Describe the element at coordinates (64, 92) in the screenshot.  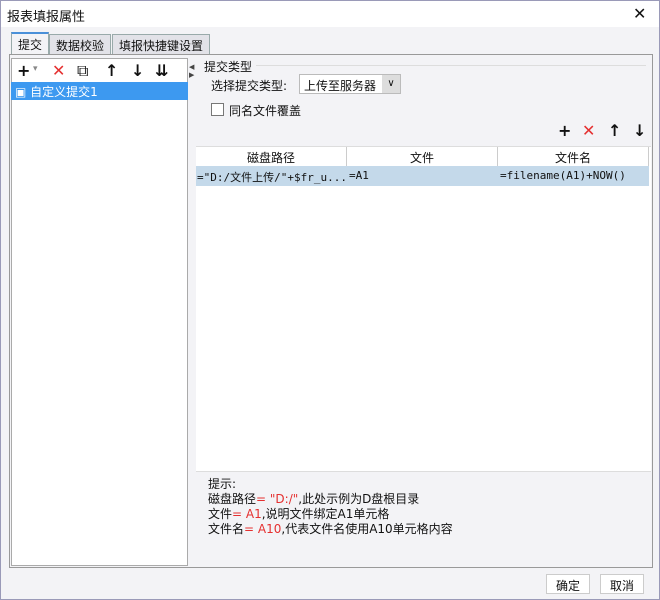
I see `list-item-label: 自定义提交1` at that location.